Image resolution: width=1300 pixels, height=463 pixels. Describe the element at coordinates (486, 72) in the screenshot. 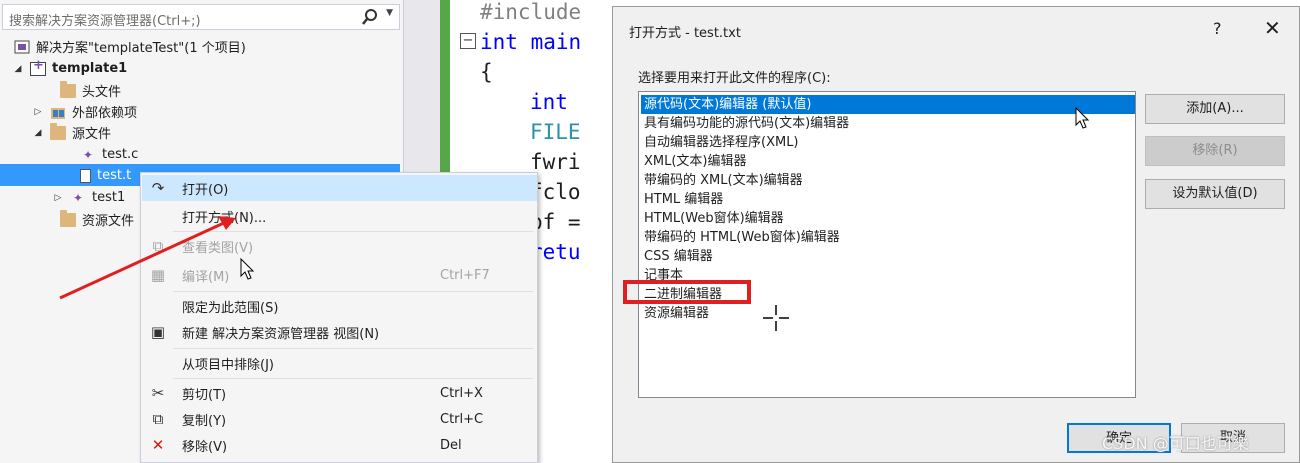

I see `code-line: {` at that location.